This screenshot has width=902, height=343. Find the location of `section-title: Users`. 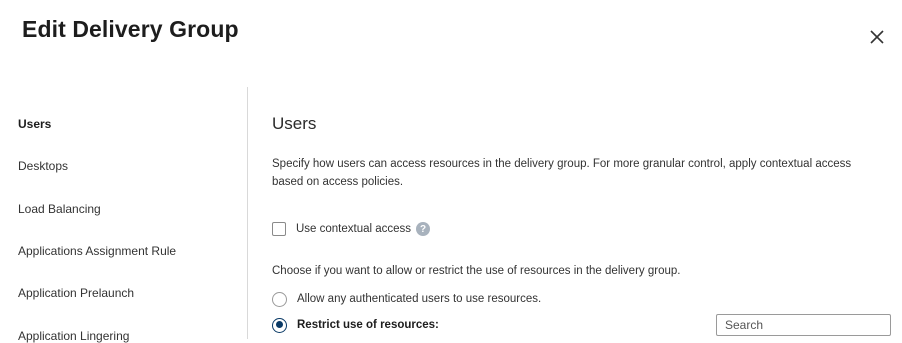

section-title: Users is located at coordinates (294, 123).